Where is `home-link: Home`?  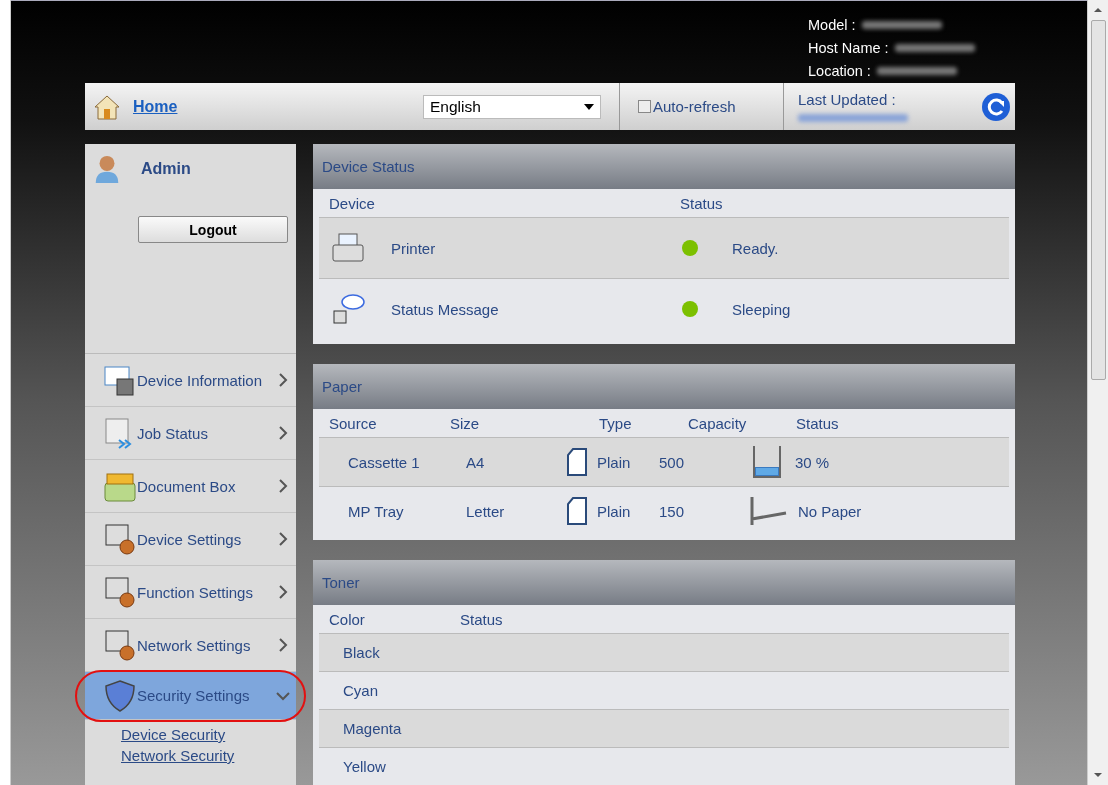
home-link: Home is located at coordinates (155, 106).